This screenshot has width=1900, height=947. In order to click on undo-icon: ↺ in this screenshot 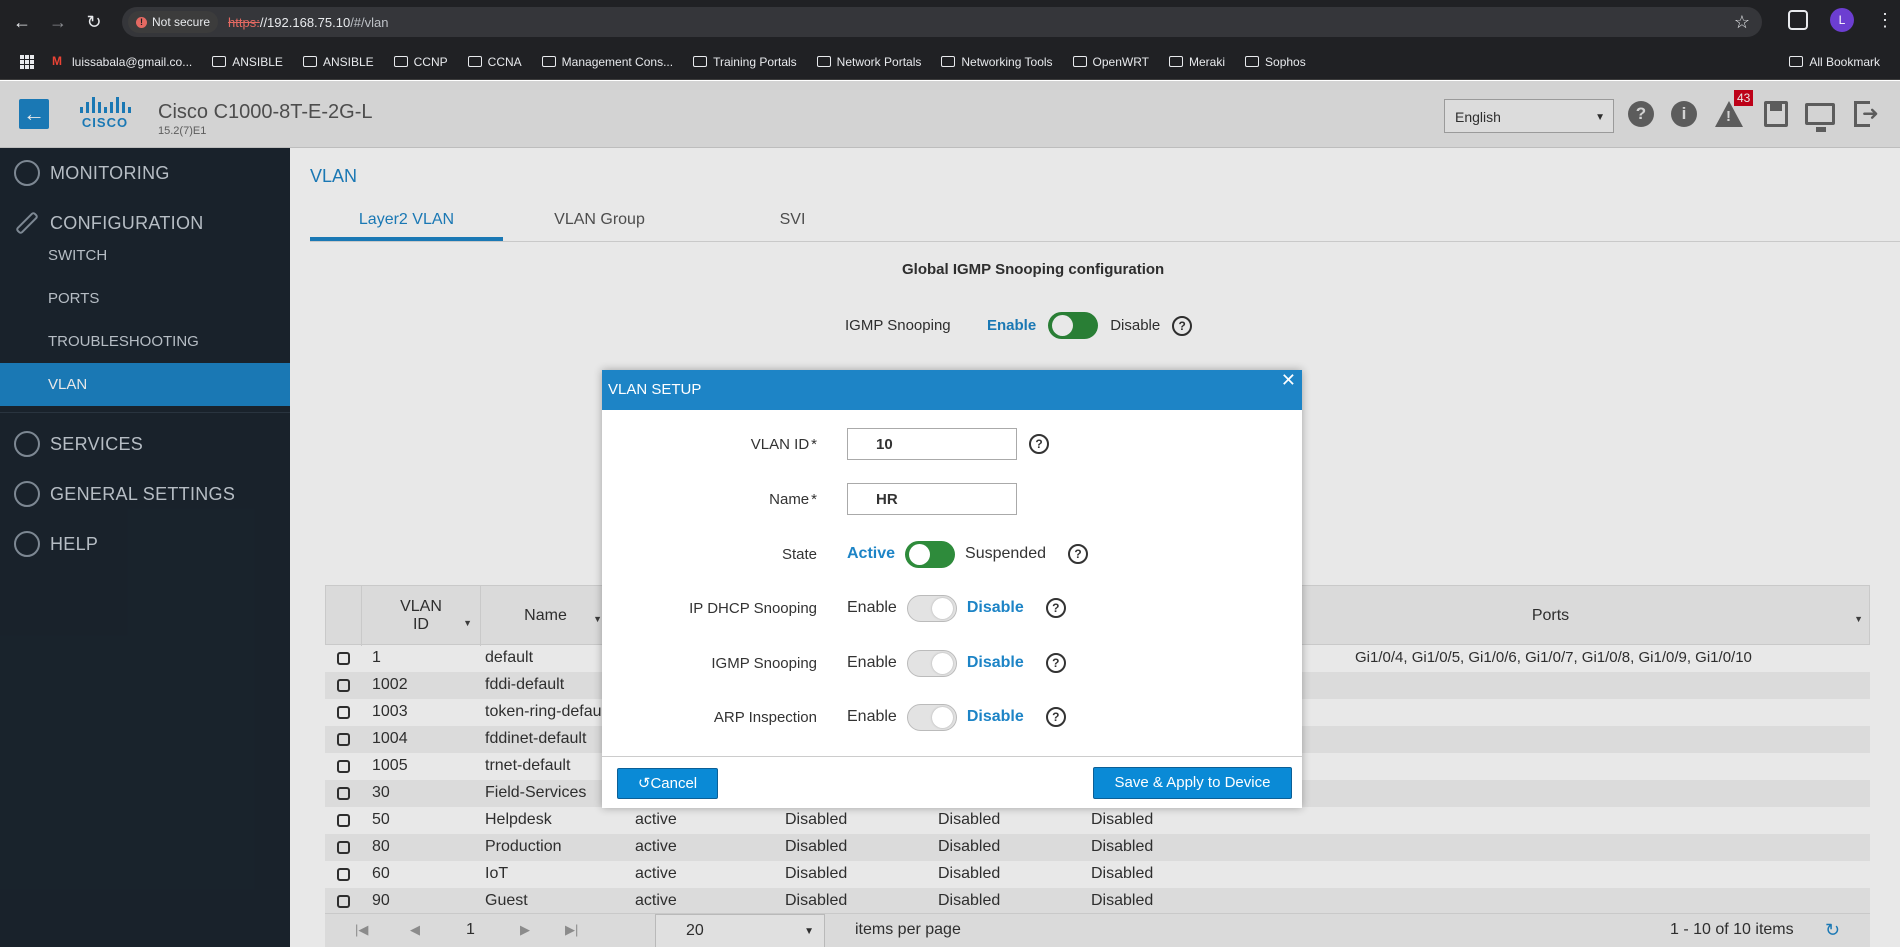, I will do `click(644, 783)`.